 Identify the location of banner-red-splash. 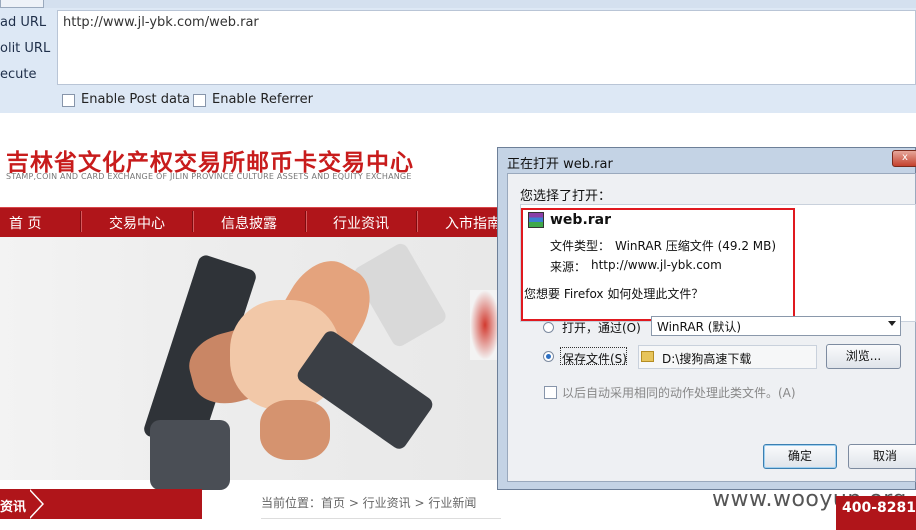
(485, 325).